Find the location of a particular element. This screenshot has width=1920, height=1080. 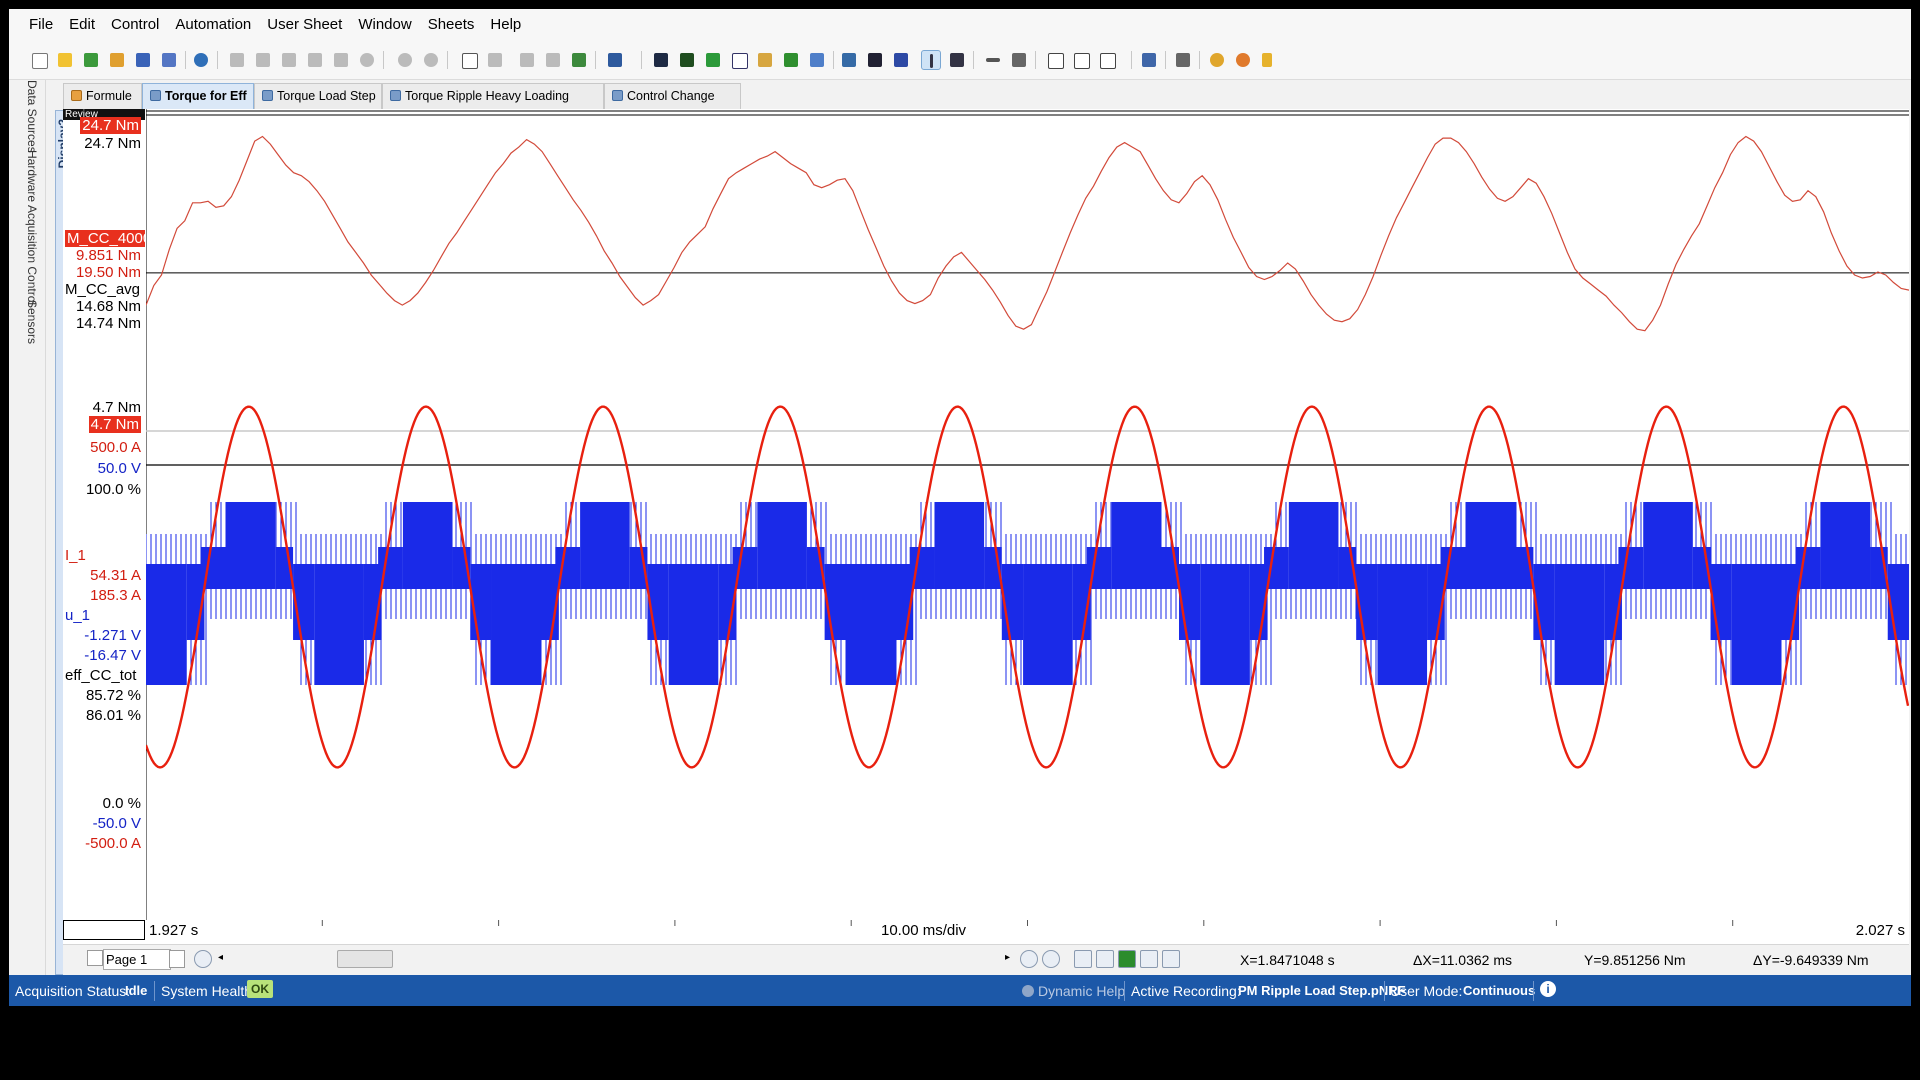

info-status-icon: i is located at coordinates (1548, 989).